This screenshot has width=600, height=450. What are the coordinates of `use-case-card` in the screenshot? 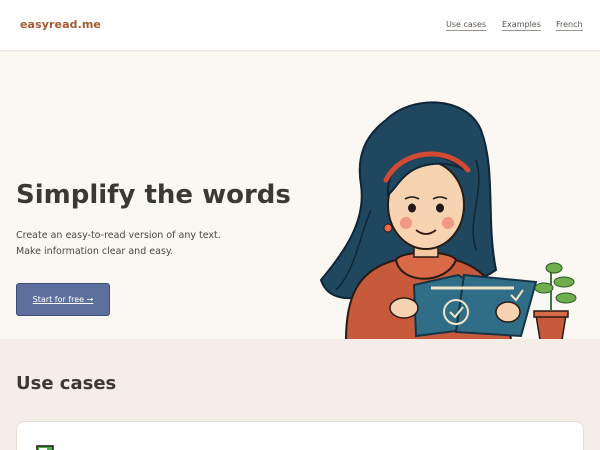 It's located at (300, 435).